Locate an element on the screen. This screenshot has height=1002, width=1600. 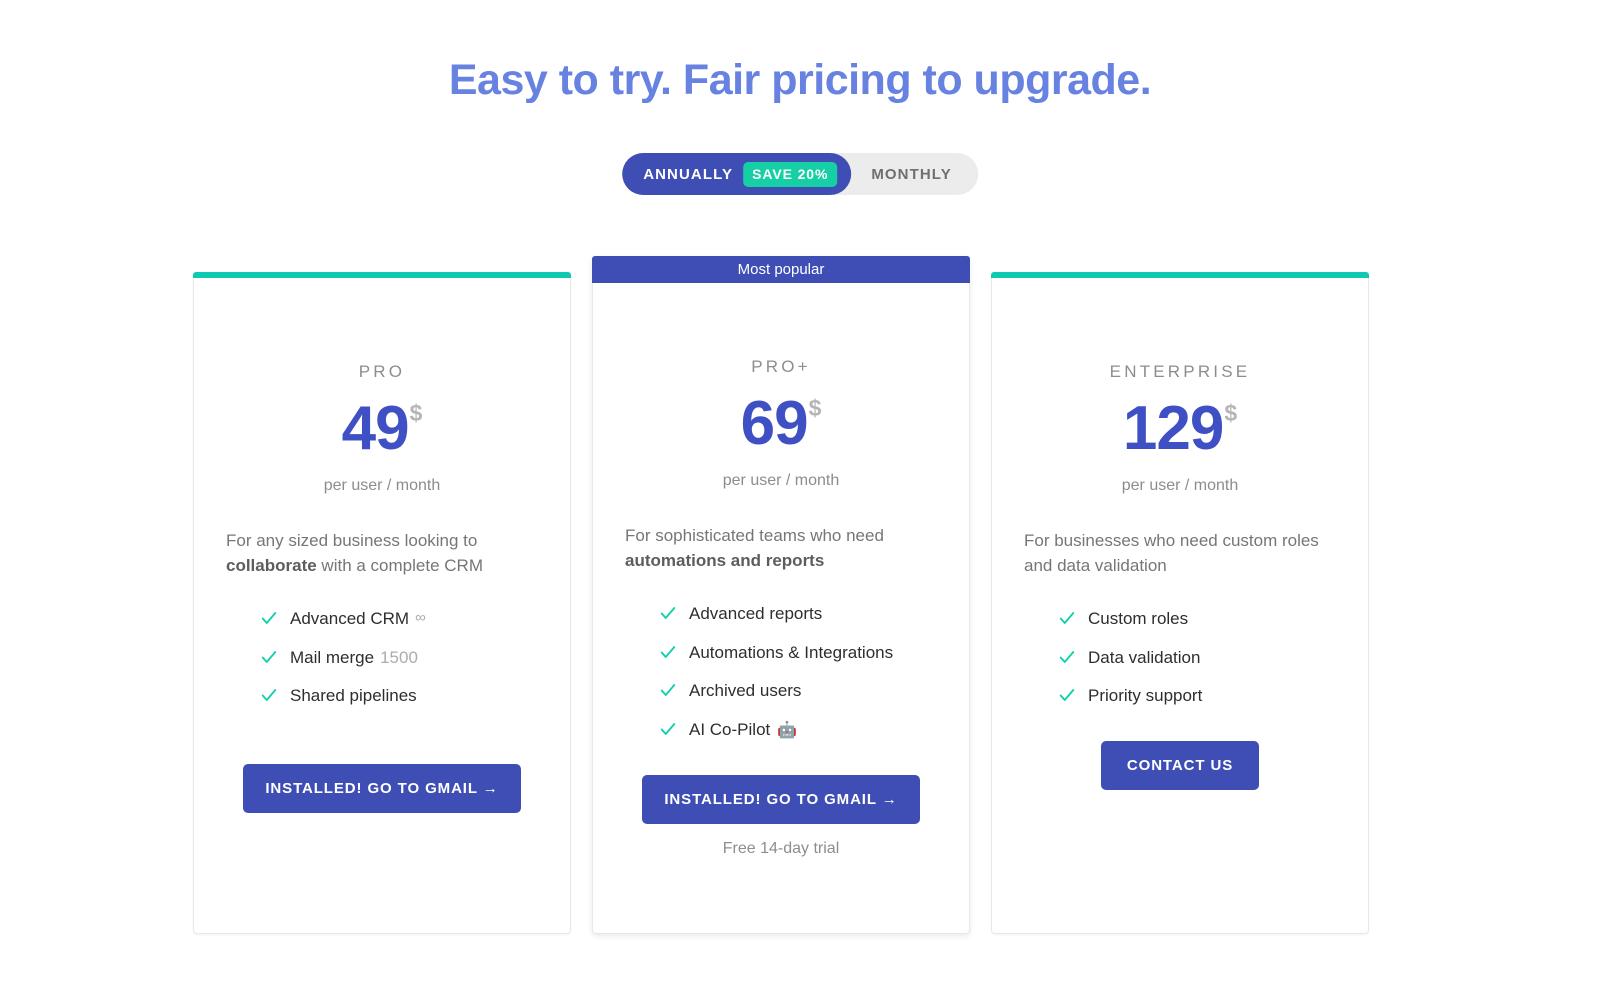
save-badge: SAVE 20% is located at coordinates (790, 174).